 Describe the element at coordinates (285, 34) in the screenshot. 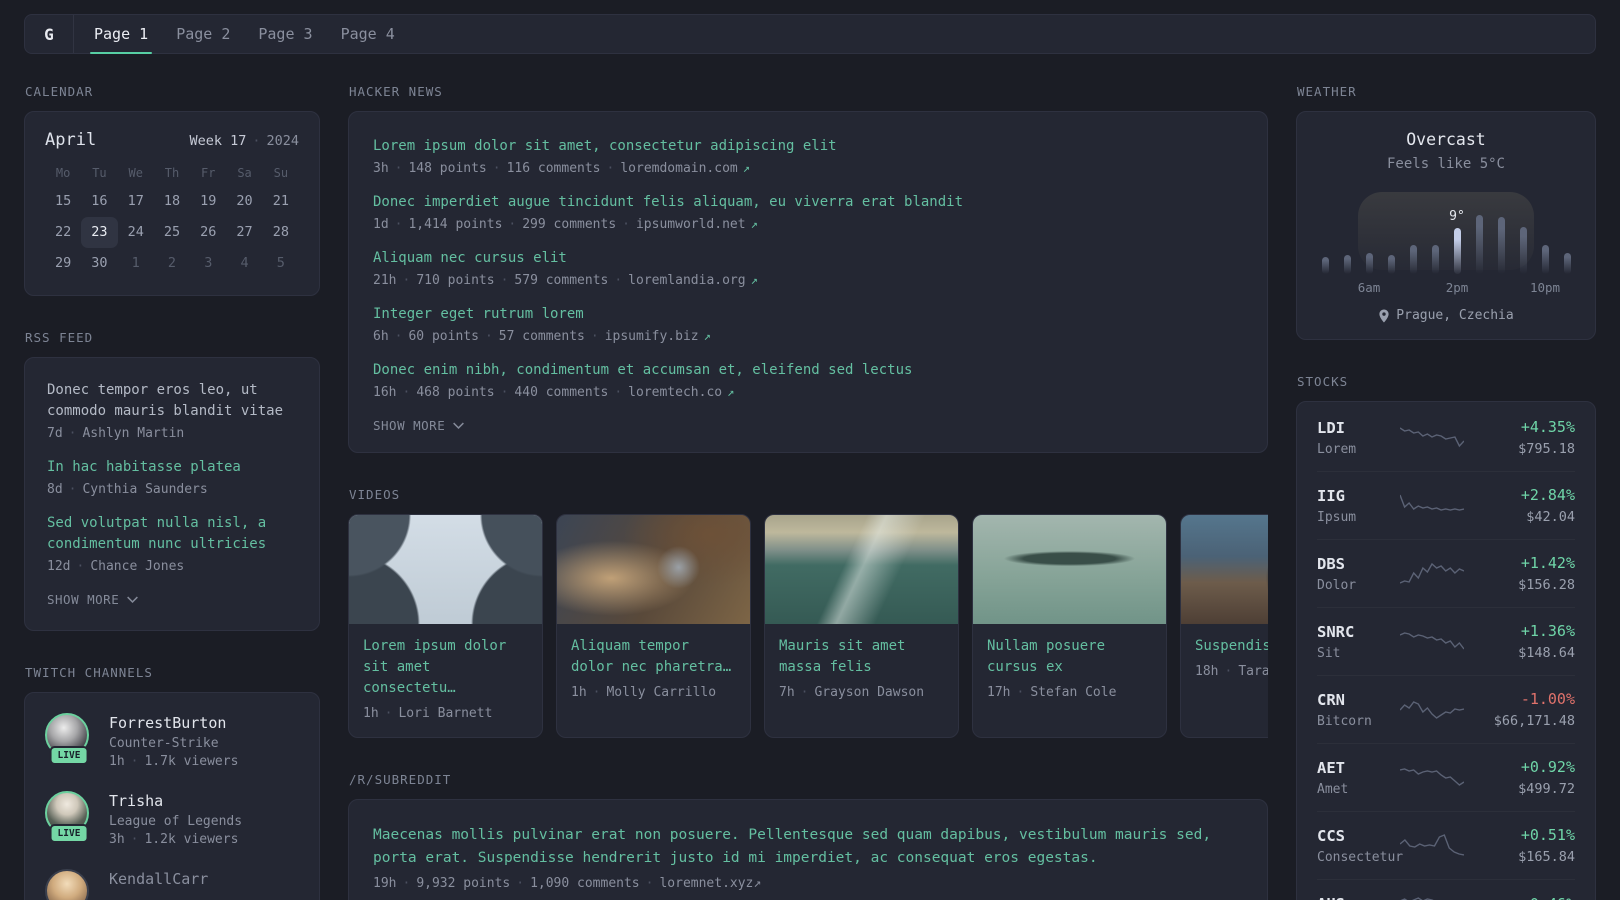

I see `nav-tab: Page 3` at that location.